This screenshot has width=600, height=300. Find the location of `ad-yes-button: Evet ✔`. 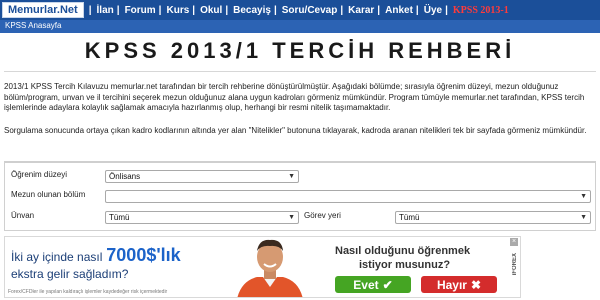

ad-yes-button: Evet ✔ is located at coordinates (373, 284).